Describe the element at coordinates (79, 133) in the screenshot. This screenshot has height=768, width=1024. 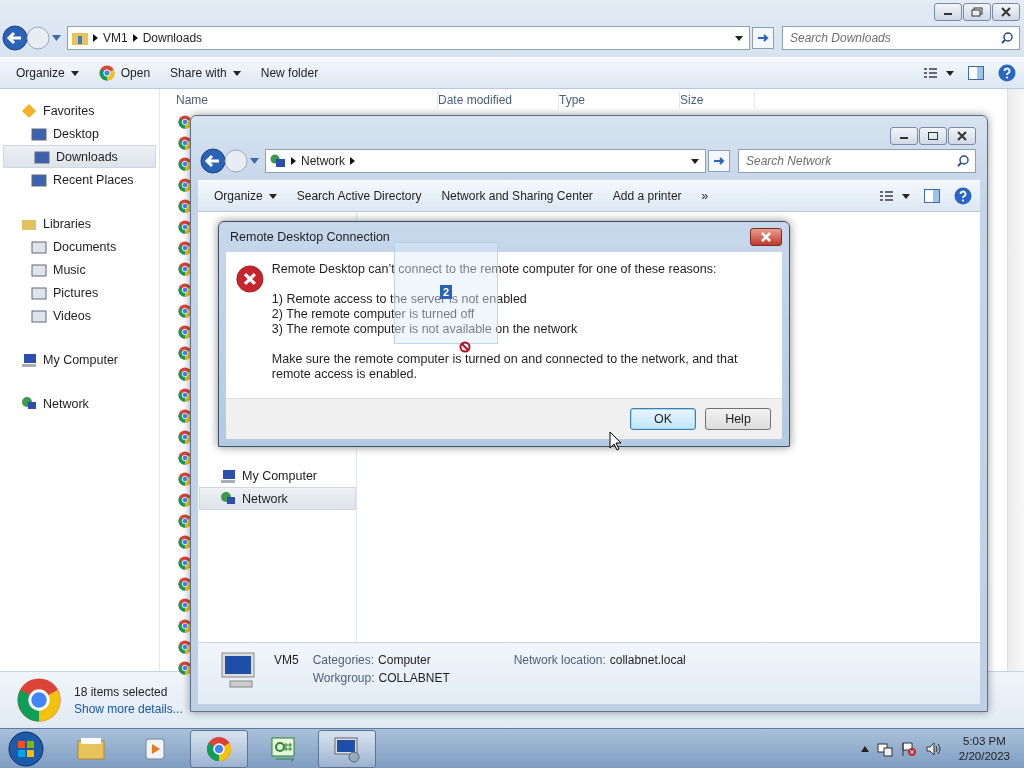
I see `sidebar-item: Desktop` at that location.